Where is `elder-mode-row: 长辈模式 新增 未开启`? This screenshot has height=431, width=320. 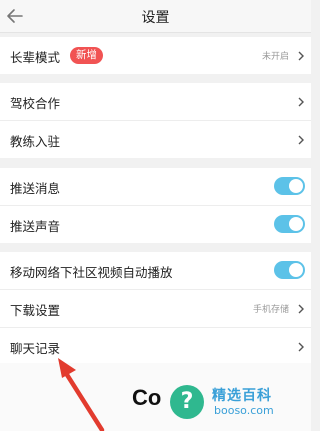 elder-mode-row: 长辈模式 新增 未开启 is located at coordinates (155, 55).